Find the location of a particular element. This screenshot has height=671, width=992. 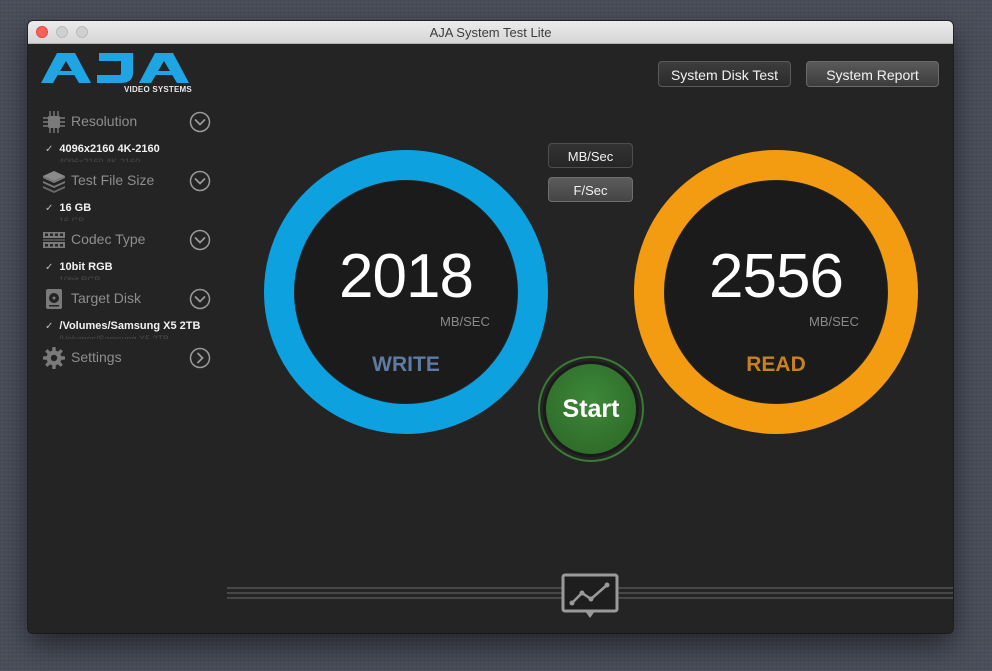

sidebar-item-target-disk: Target Disk is located at coordinates (127, 299).